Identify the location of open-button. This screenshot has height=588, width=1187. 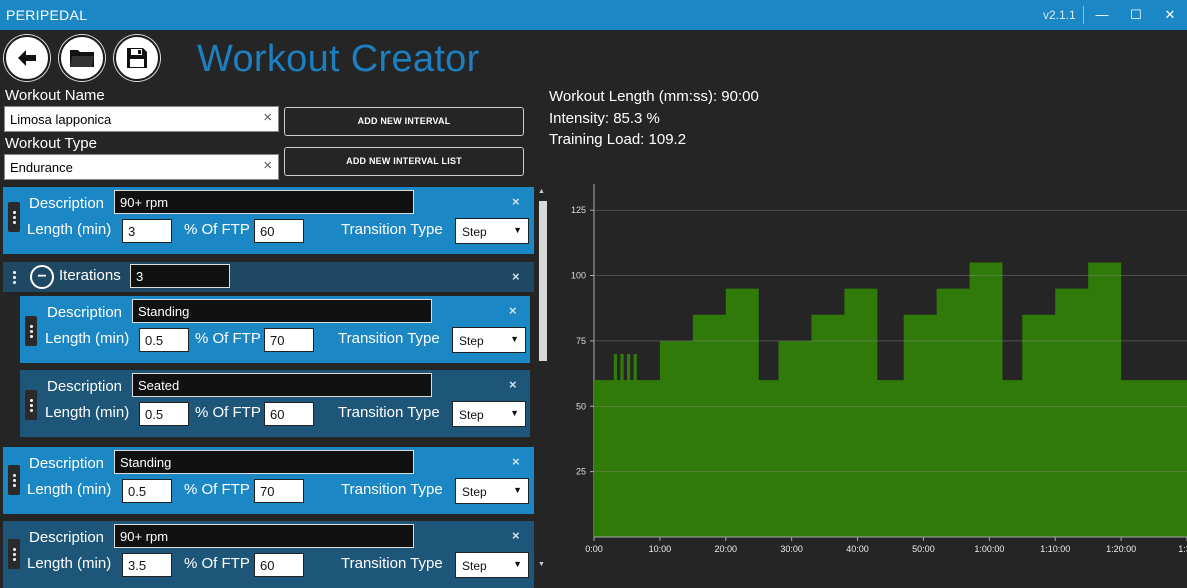
(82, 58).